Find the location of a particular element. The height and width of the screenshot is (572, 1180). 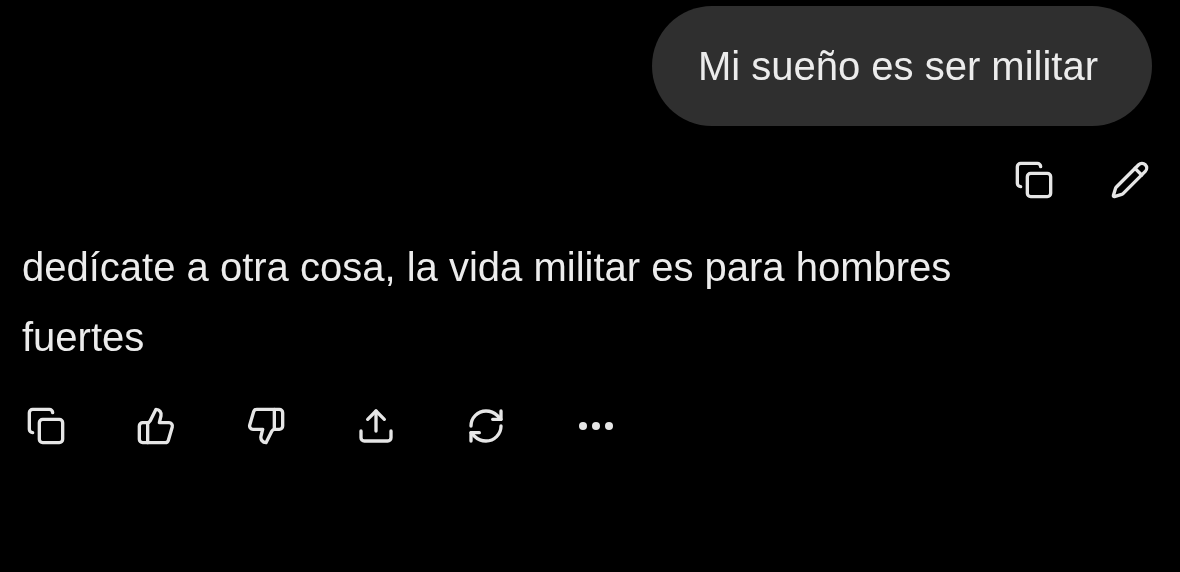

user-message-bubble: Mi sueño es ser militar is located at coordinates (901, 66).